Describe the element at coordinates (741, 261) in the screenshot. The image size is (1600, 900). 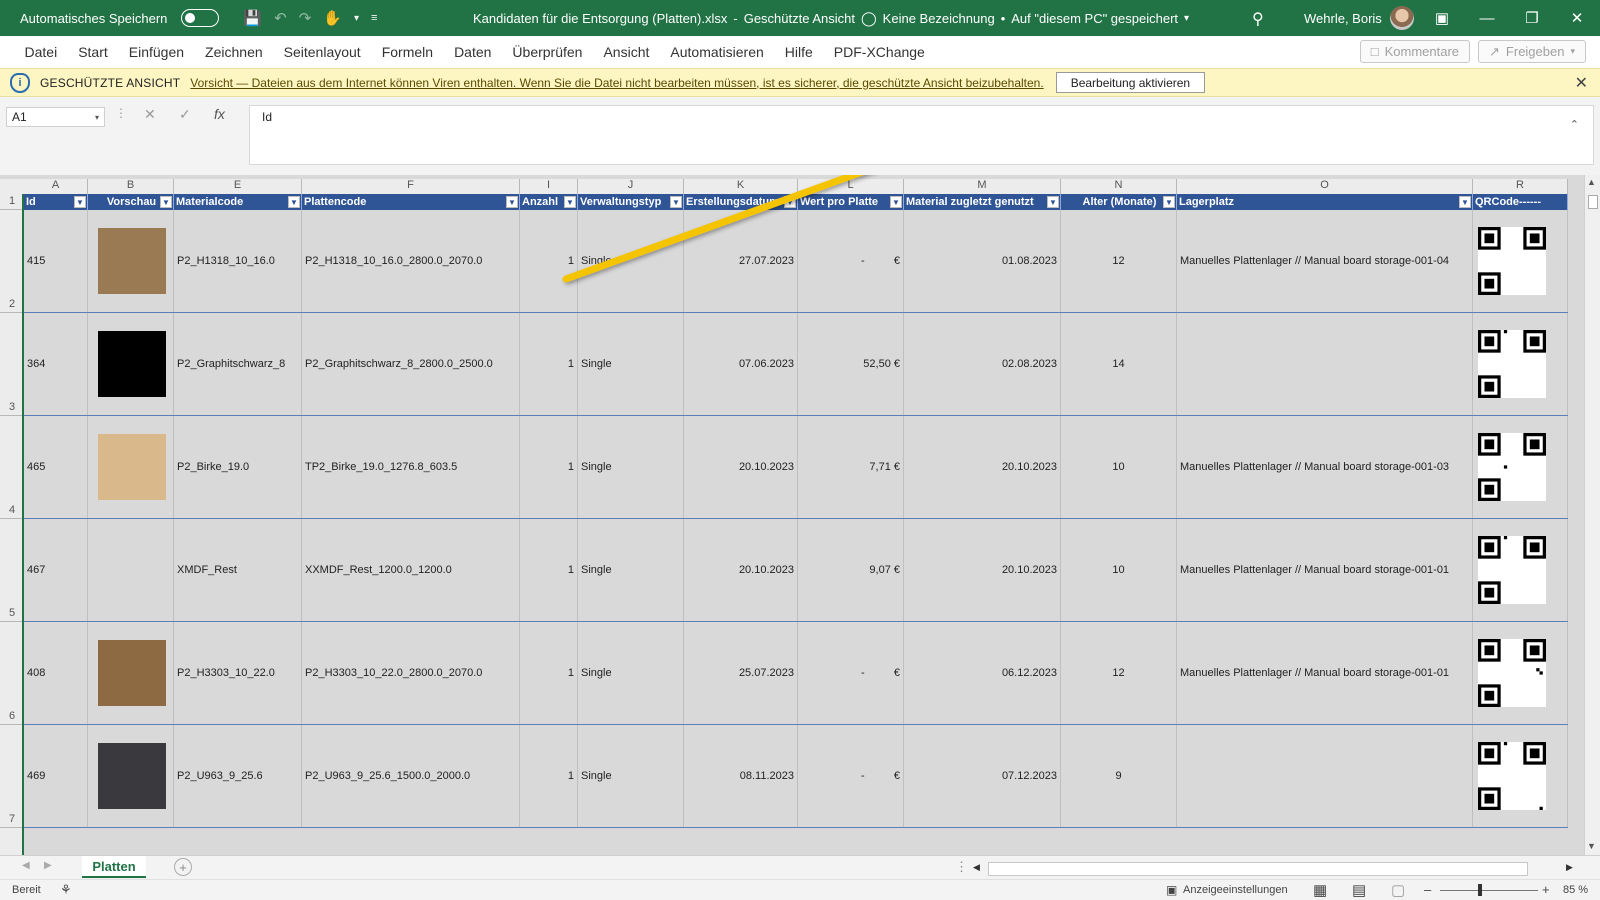
I see `table-cell-created: 27.07.2023` at that location.